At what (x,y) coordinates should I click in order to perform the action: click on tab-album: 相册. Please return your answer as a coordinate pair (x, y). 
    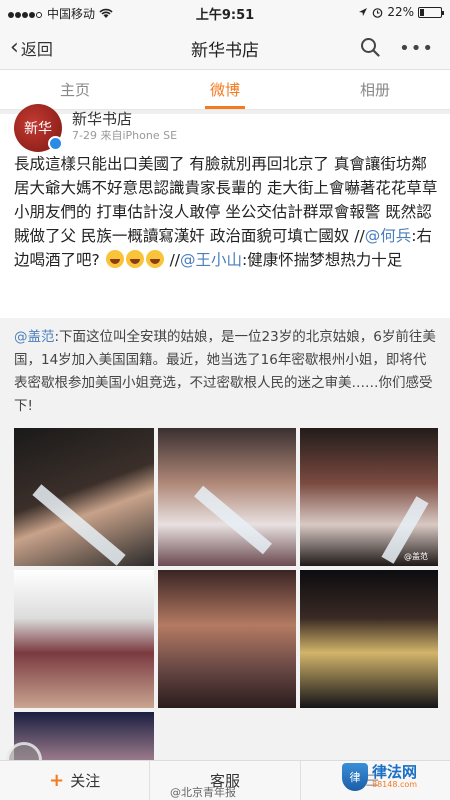
    Looking at the image, I should click on (375, 89).